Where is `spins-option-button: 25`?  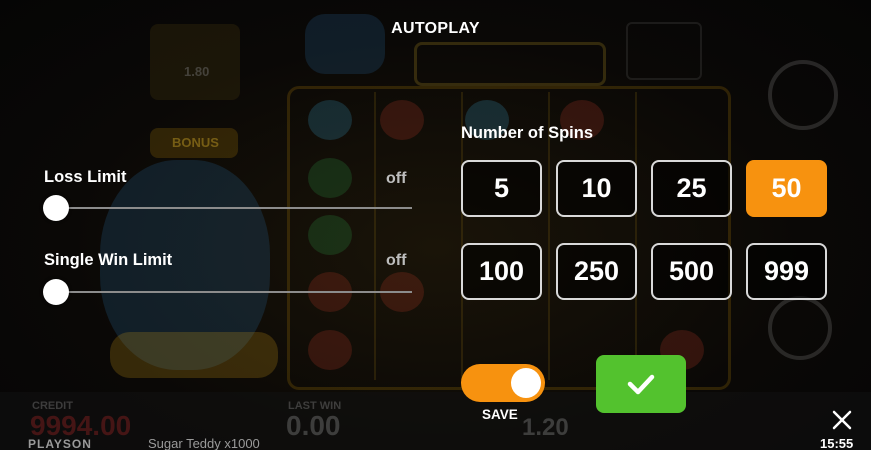 spins-option-button: 25 is located at coordinates (691, 188).